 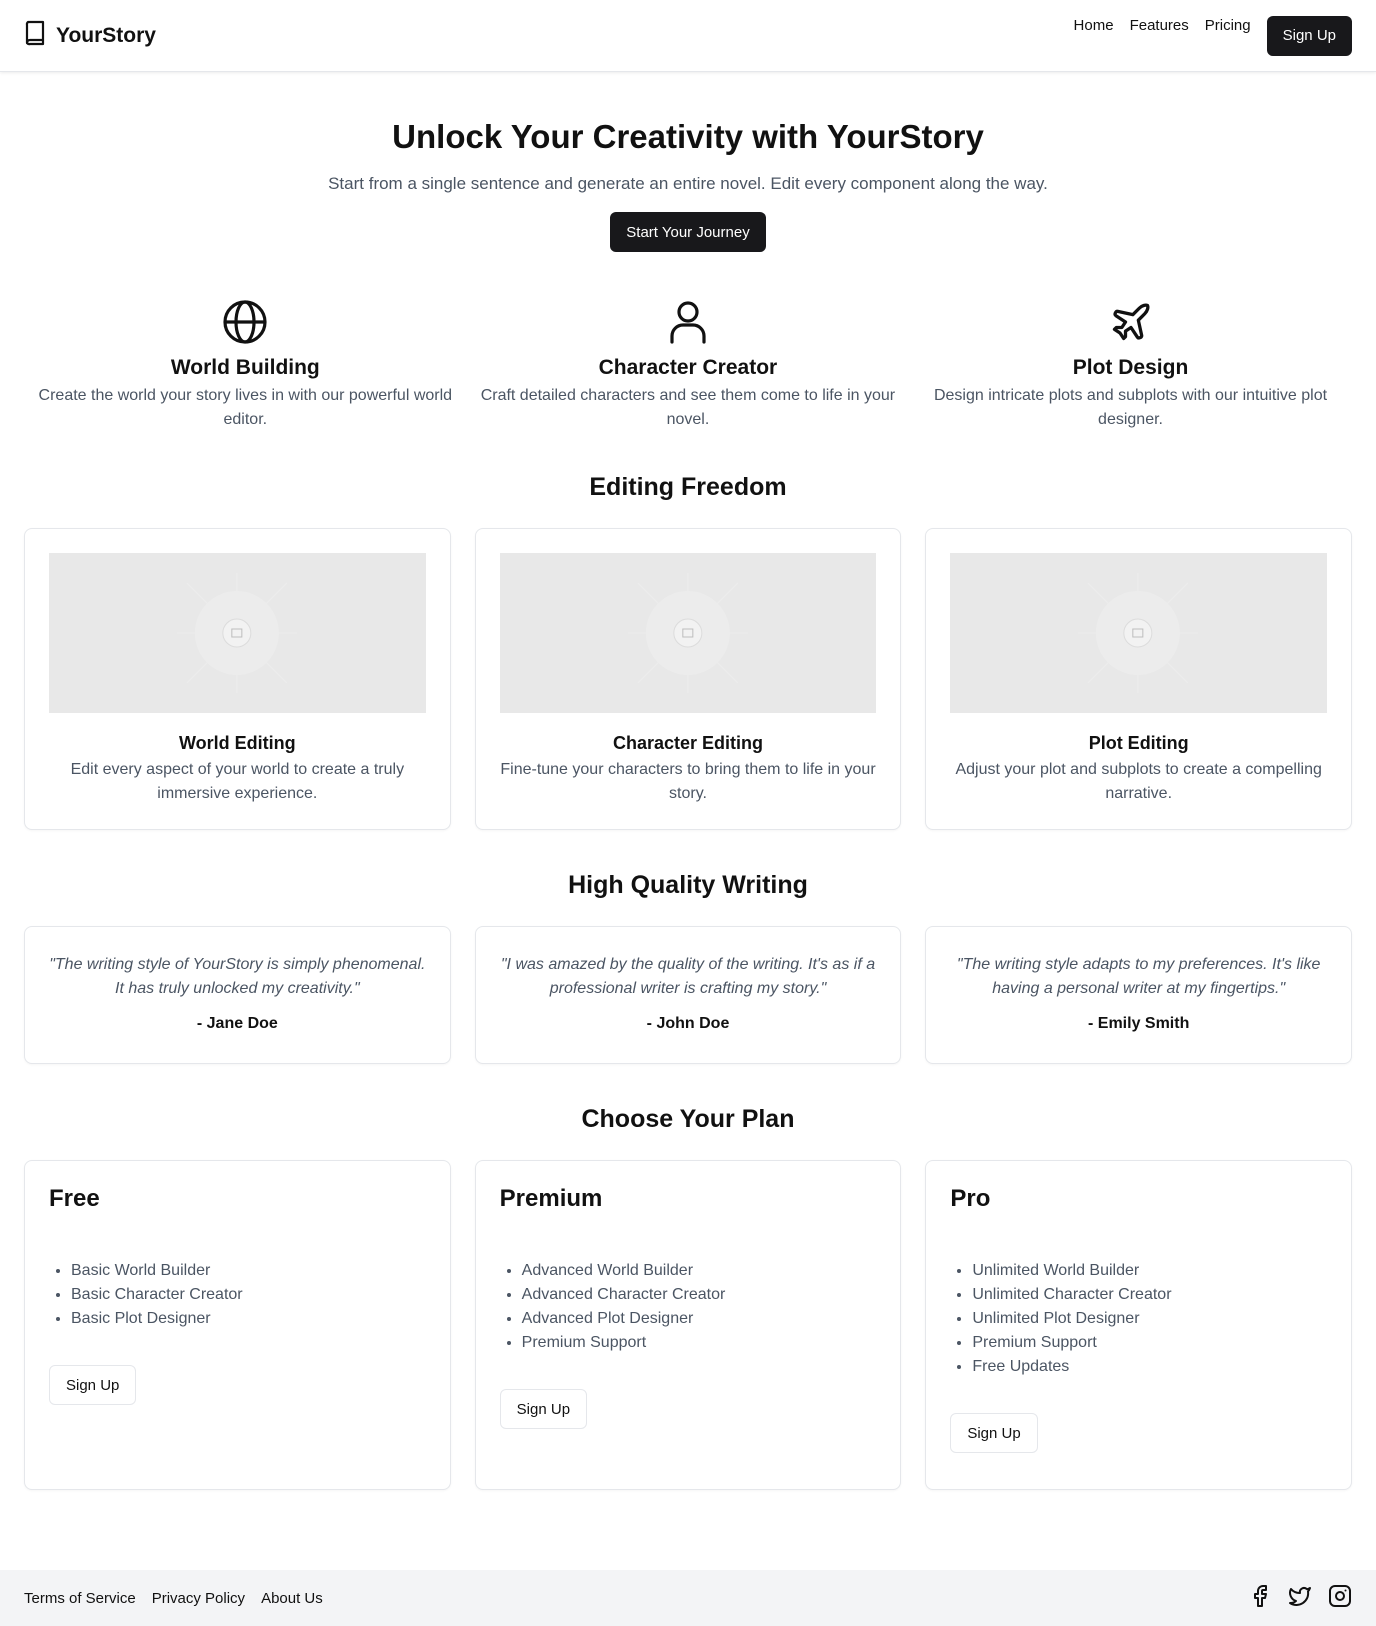 I want to click on testimonial-author: - Emily Smith, so click(x=1139, y=1023).